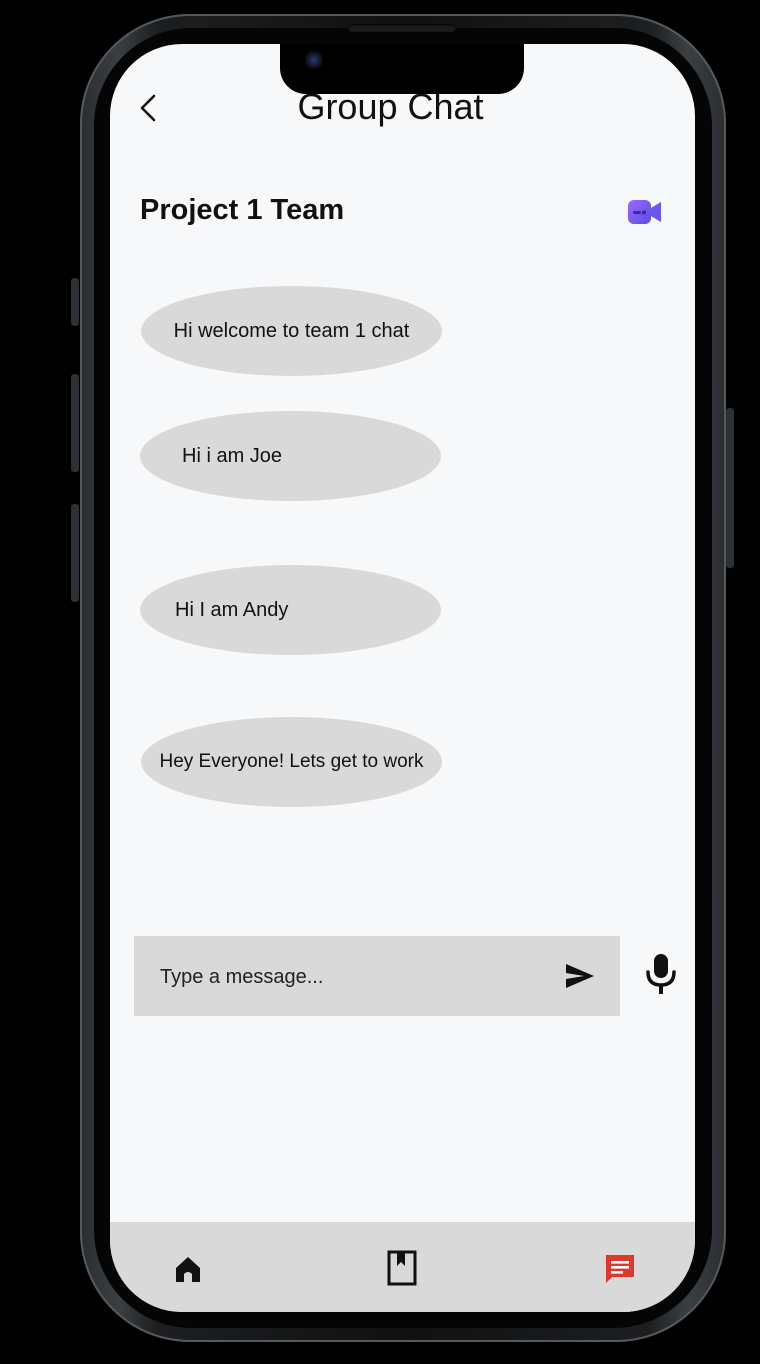 The width and height of the screenshot is (760, 1364). Describe the element at coordinates (402, 28) in the screenshot. I see `earpiece-speaker` at that location.